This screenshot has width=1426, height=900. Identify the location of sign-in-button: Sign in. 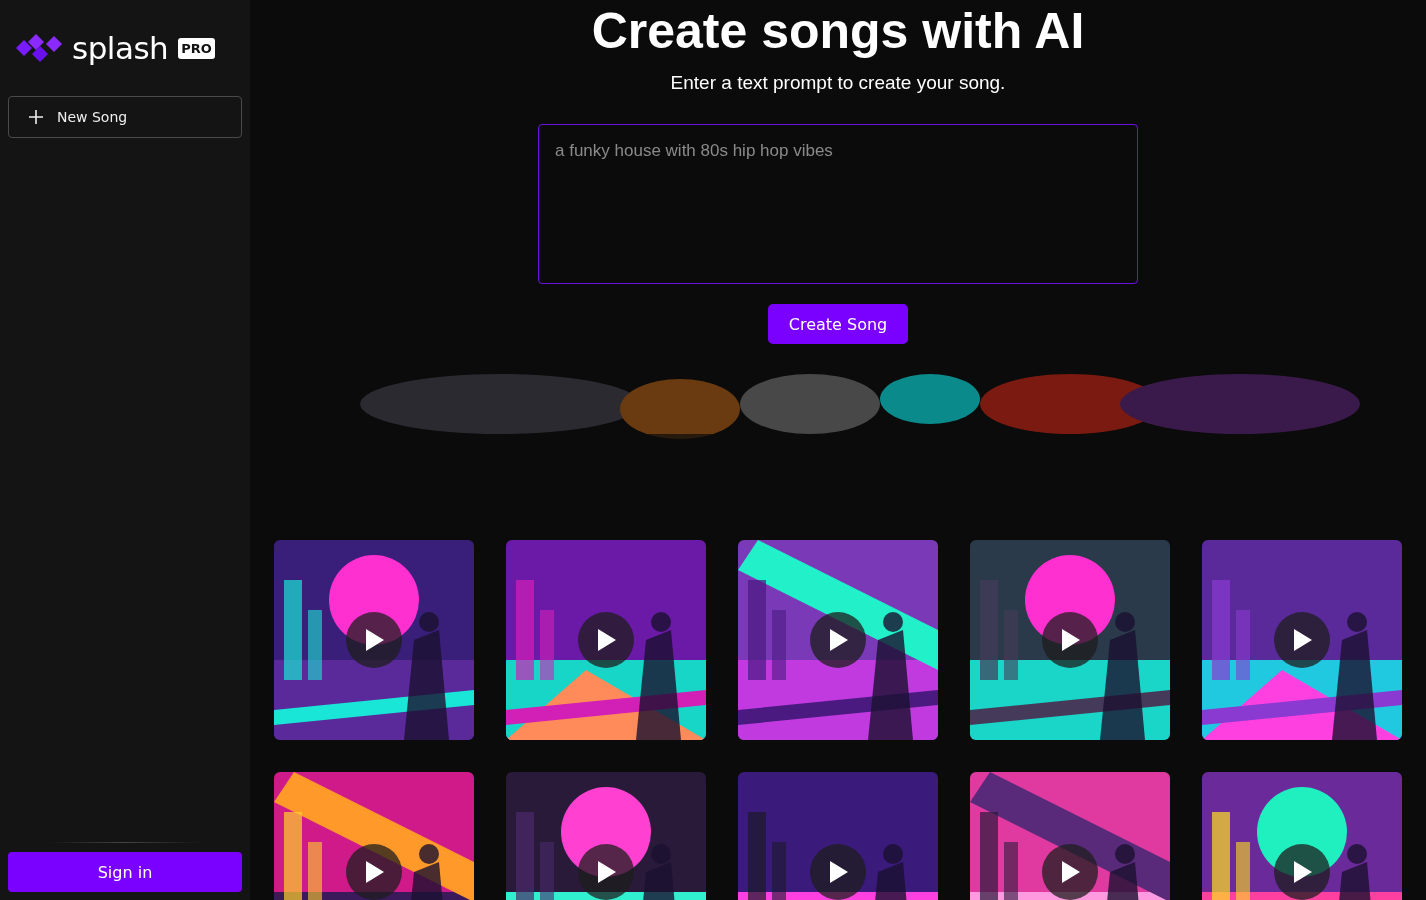
(125, 872).